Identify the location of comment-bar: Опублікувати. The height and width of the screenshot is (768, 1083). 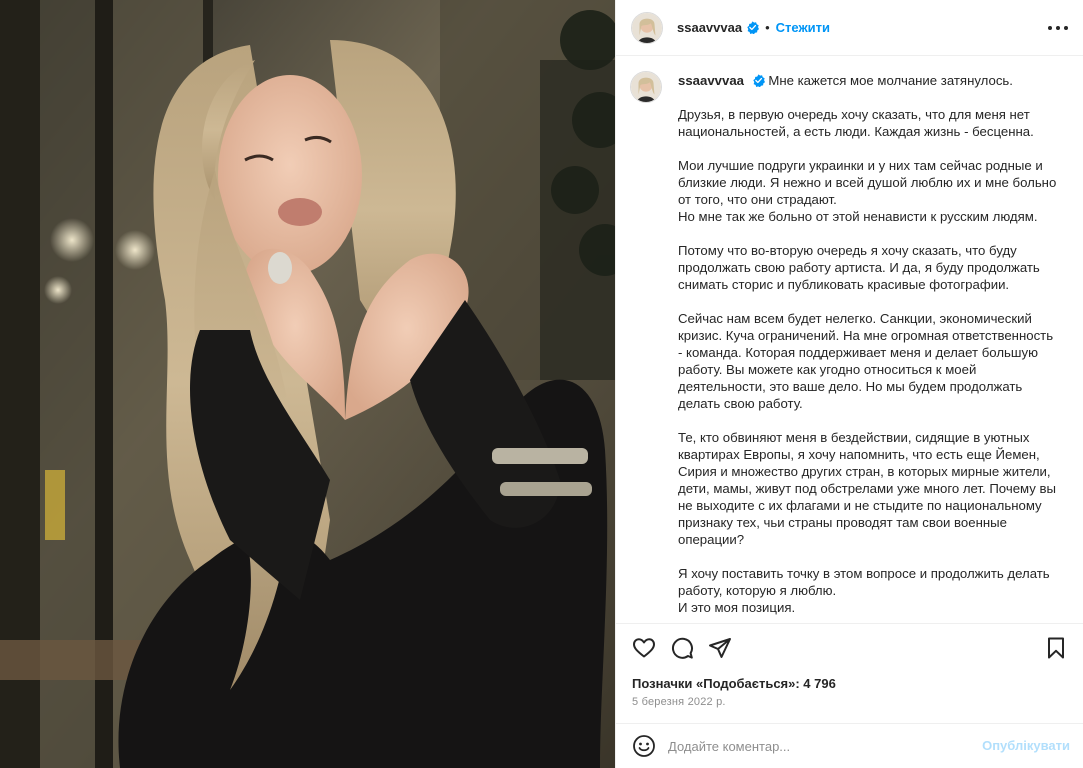
(849, 745).